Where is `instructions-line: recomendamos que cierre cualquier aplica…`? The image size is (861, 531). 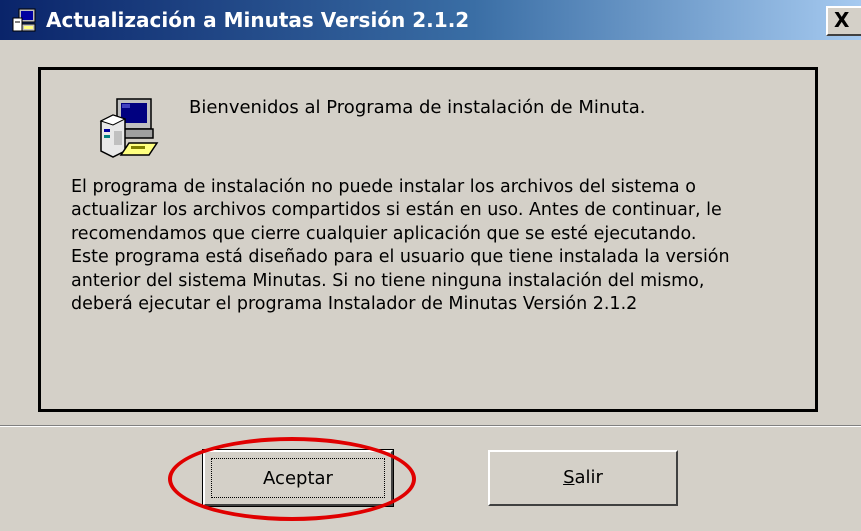
instructions-line: recomendamos que cierre cualquier aplica… is located at coordinates (384, 233).